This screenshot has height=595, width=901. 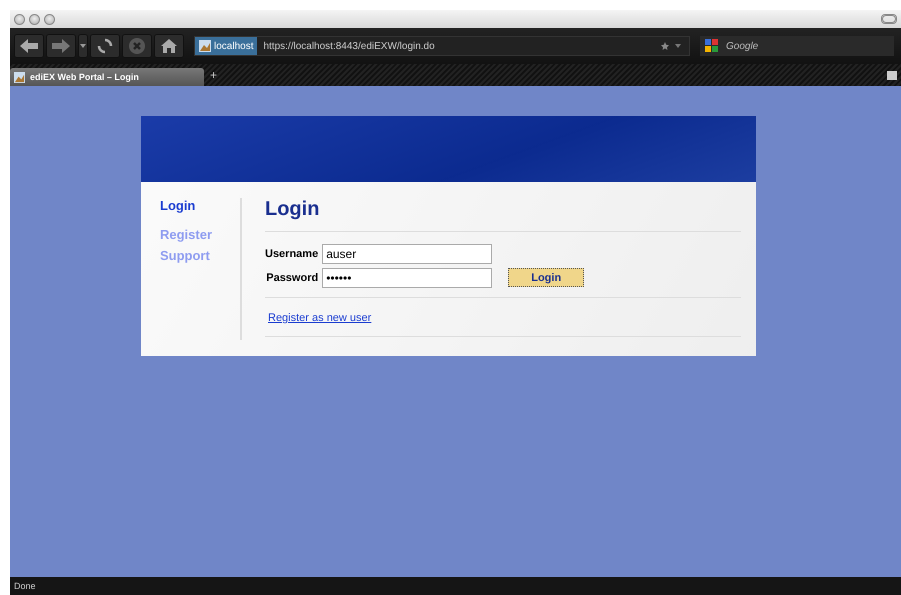 I want to click on new-tab-button: +, so click(x=214, y=75).